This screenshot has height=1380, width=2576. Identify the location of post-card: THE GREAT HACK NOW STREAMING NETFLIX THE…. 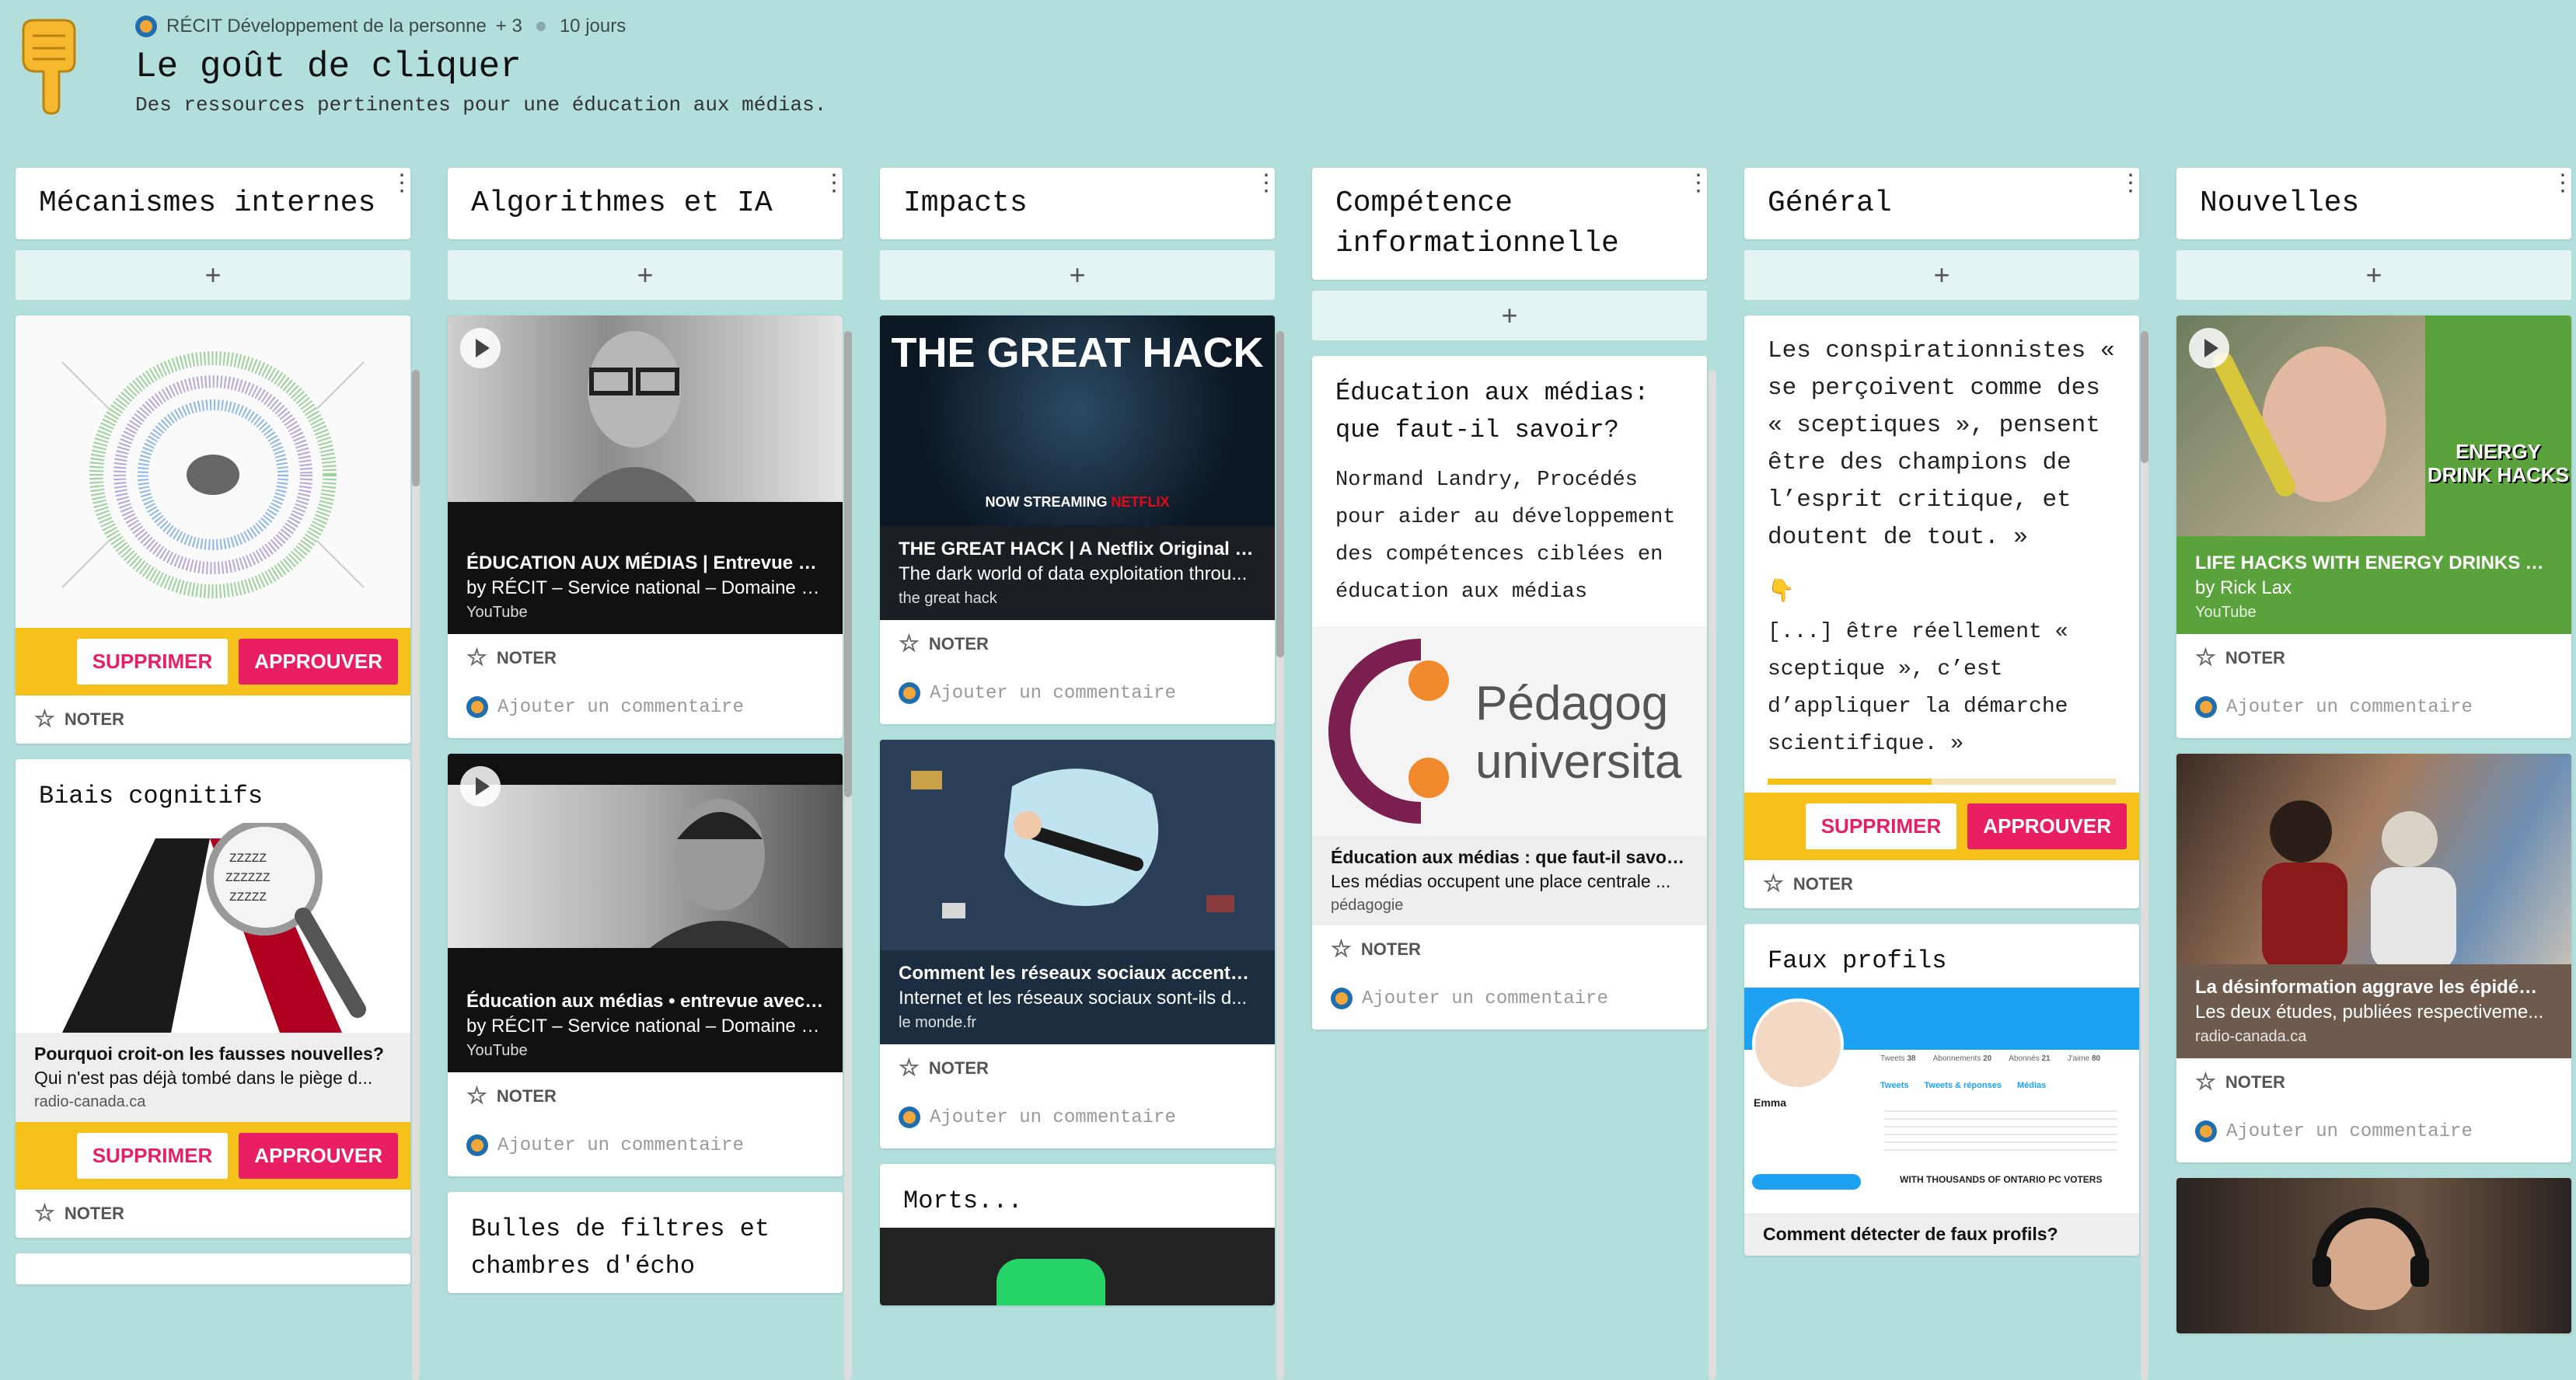
(1078, 519).